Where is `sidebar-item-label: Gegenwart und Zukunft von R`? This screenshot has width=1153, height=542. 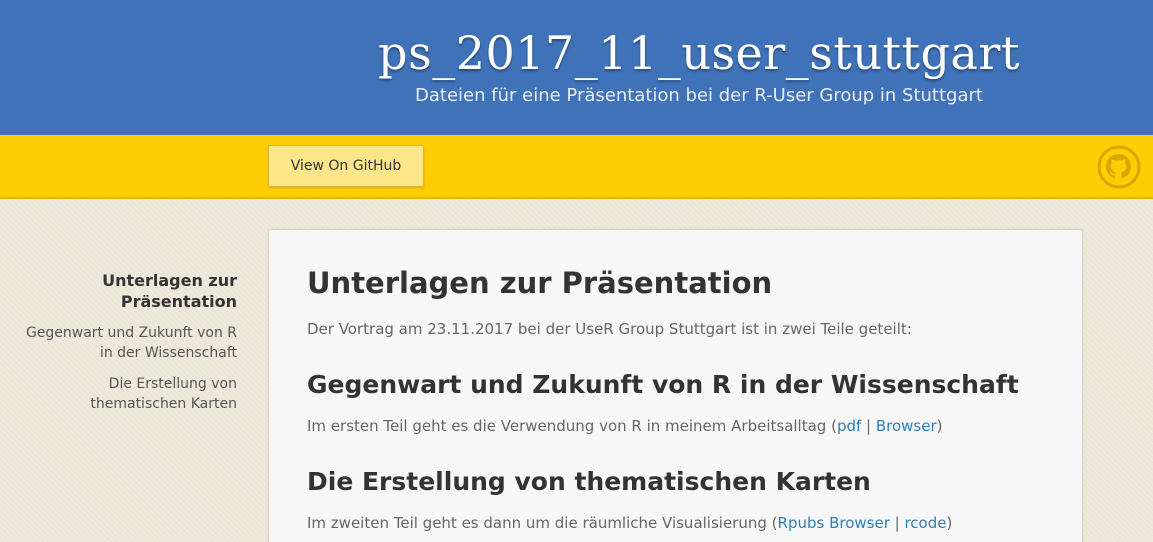 sidebar-item-label: Gegenwart und Zukunft von R is located at coordinates (131, 333).